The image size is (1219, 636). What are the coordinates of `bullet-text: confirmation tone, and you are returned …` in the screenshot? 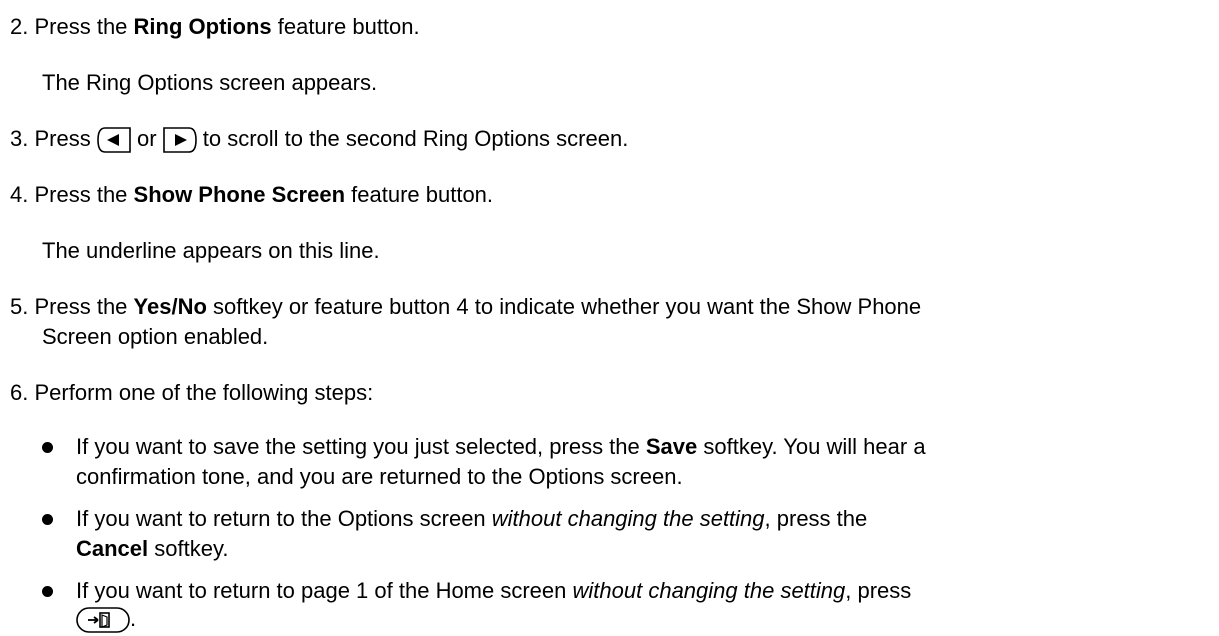 It's located at (379, 476).